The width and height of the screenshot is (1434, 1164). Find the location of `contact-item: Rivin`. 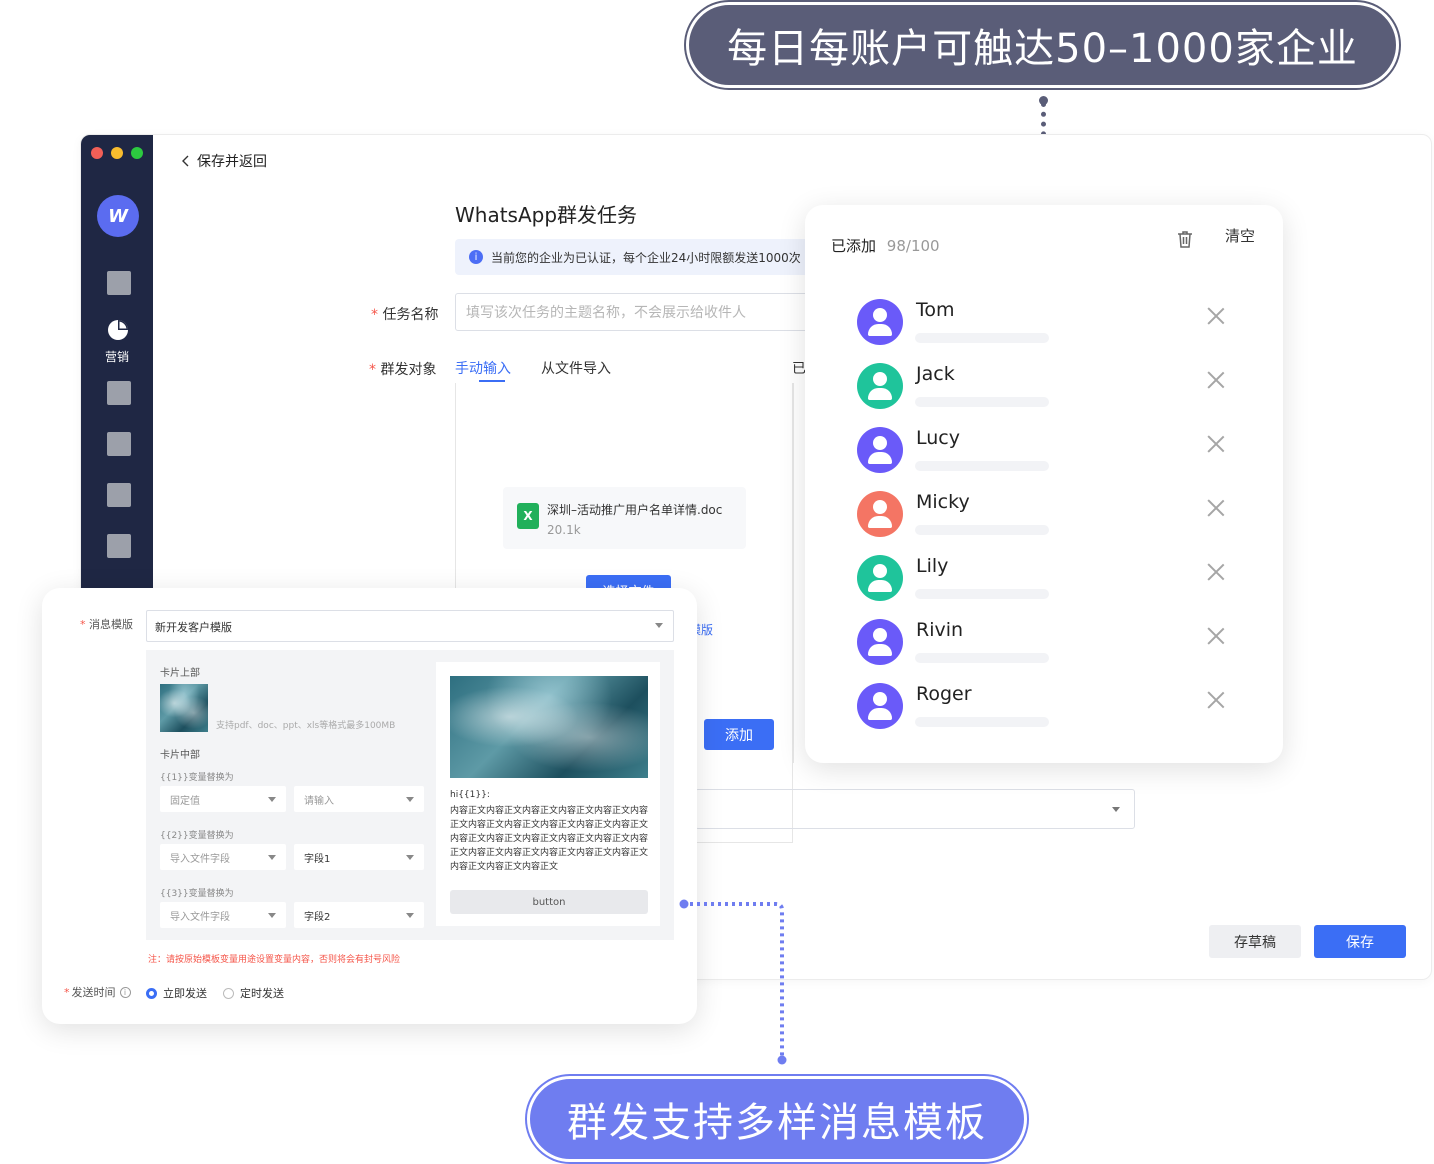

contact-item: Rivin is located at coordinates (1047, 651).